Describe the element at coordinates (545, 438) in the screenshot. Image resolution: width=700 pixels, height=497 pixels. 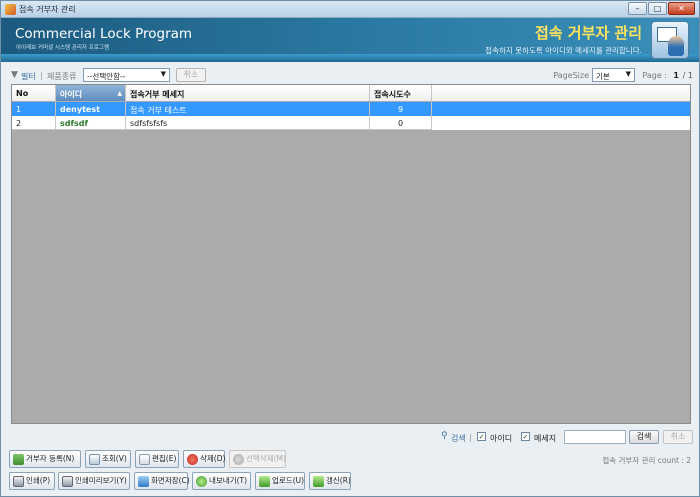
I see `message-checkbox-label: 메세지` at that location.